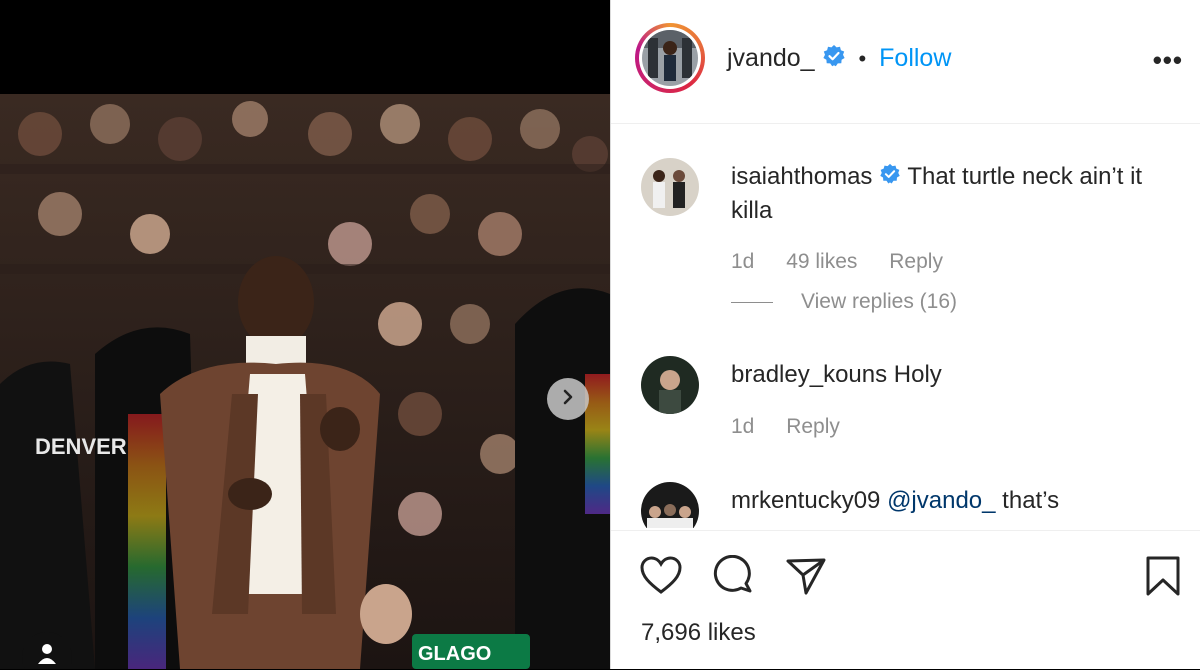 Image resolution: width=1200 pixels, height=670 pixels. Describe the element at coordinates (661, 577) in the screenshot. I see `heart-icon` at that location.